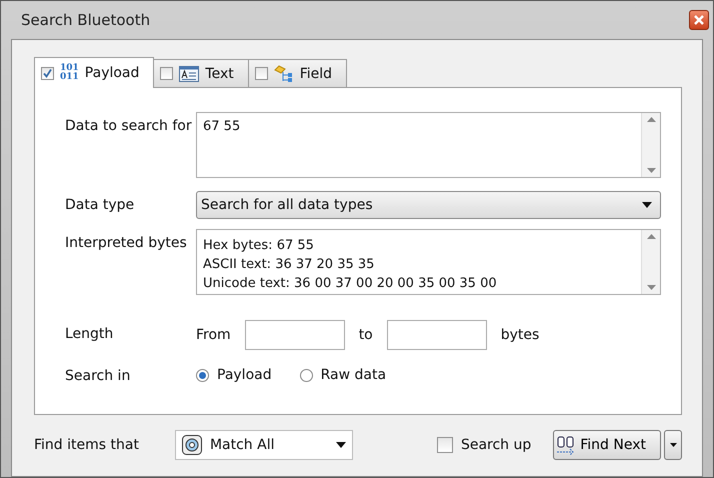  I want to click on field-label: Interpreted bytes, so click(126, 243).